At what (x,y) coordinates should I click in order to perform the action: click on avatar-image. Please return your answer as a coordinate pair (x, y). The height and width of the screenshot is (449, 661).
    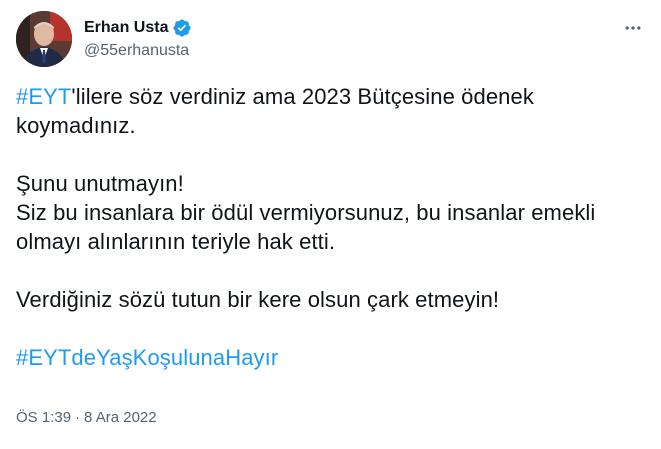
    Looking at the image, I should click on (44, 39).